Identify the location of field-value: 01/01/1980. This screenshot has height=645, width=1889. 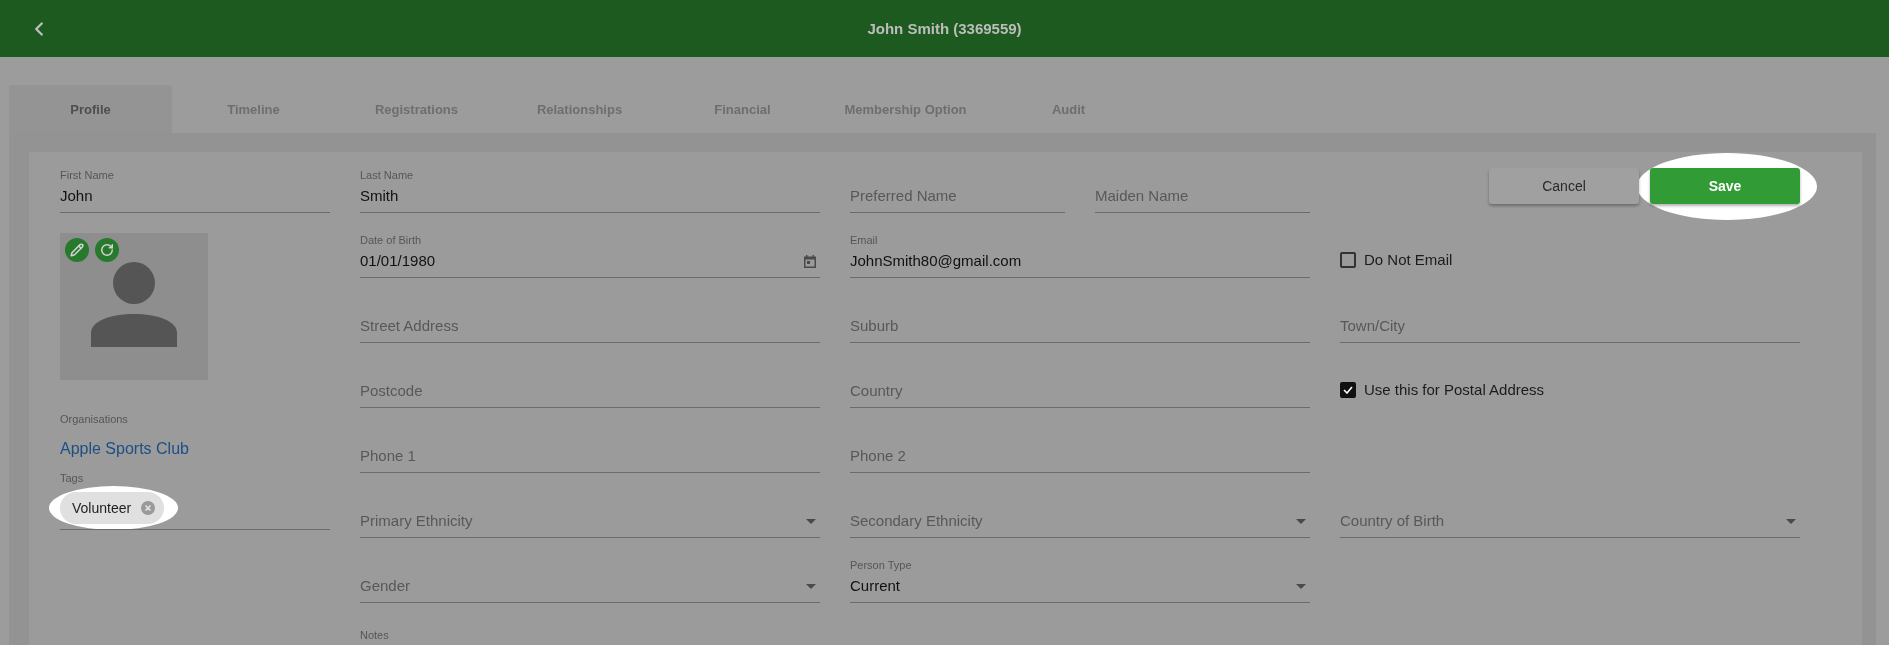
(398, 261).